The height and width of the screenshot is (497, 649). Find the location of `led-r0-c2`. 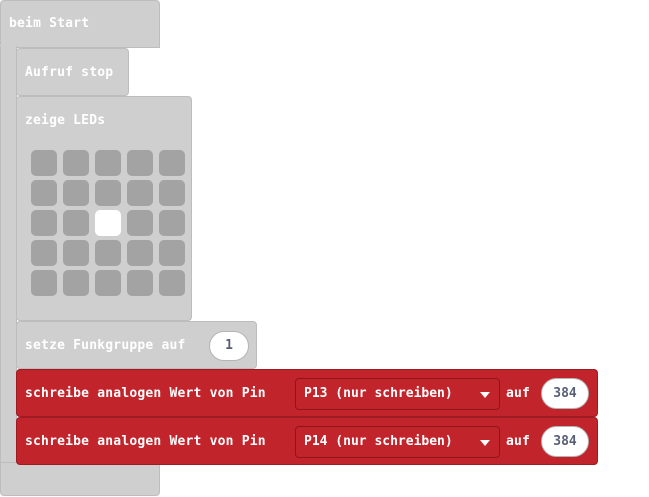

led-r0-c2 is located at coordinates (108, 163).